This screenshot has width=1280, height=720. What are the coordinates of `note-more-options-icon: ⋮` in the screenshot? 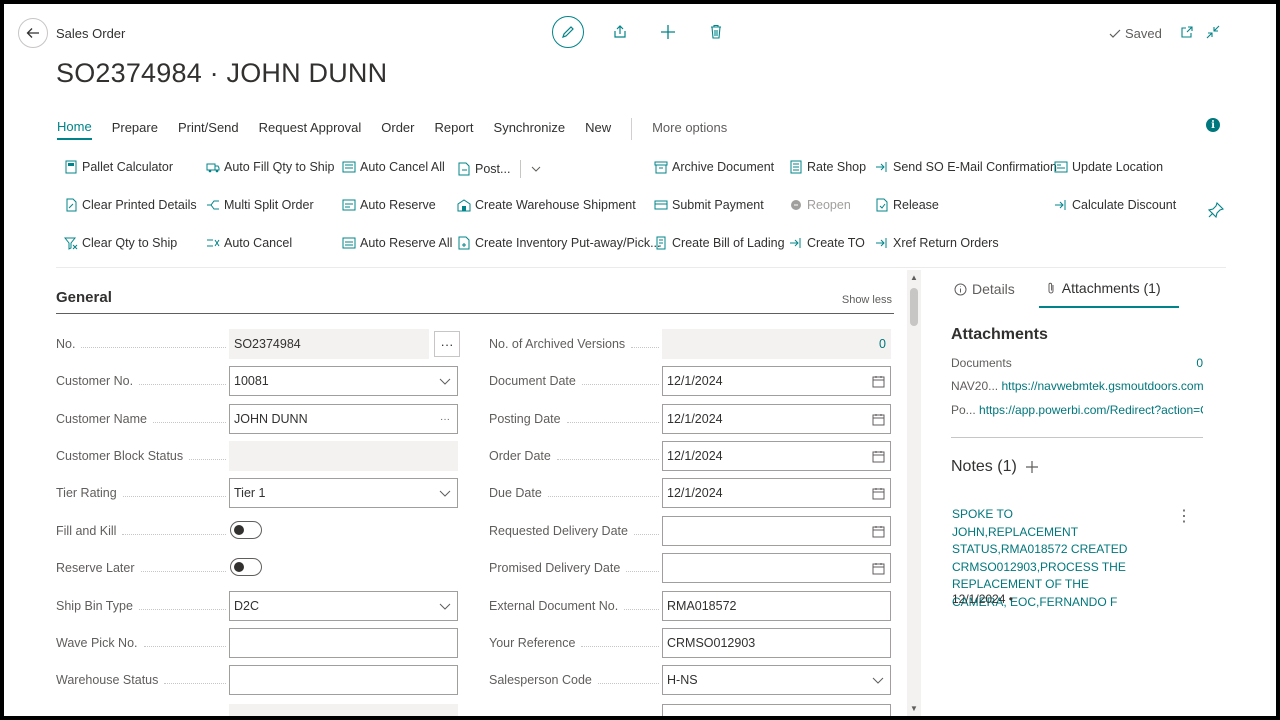 It's located at (1184, 516).